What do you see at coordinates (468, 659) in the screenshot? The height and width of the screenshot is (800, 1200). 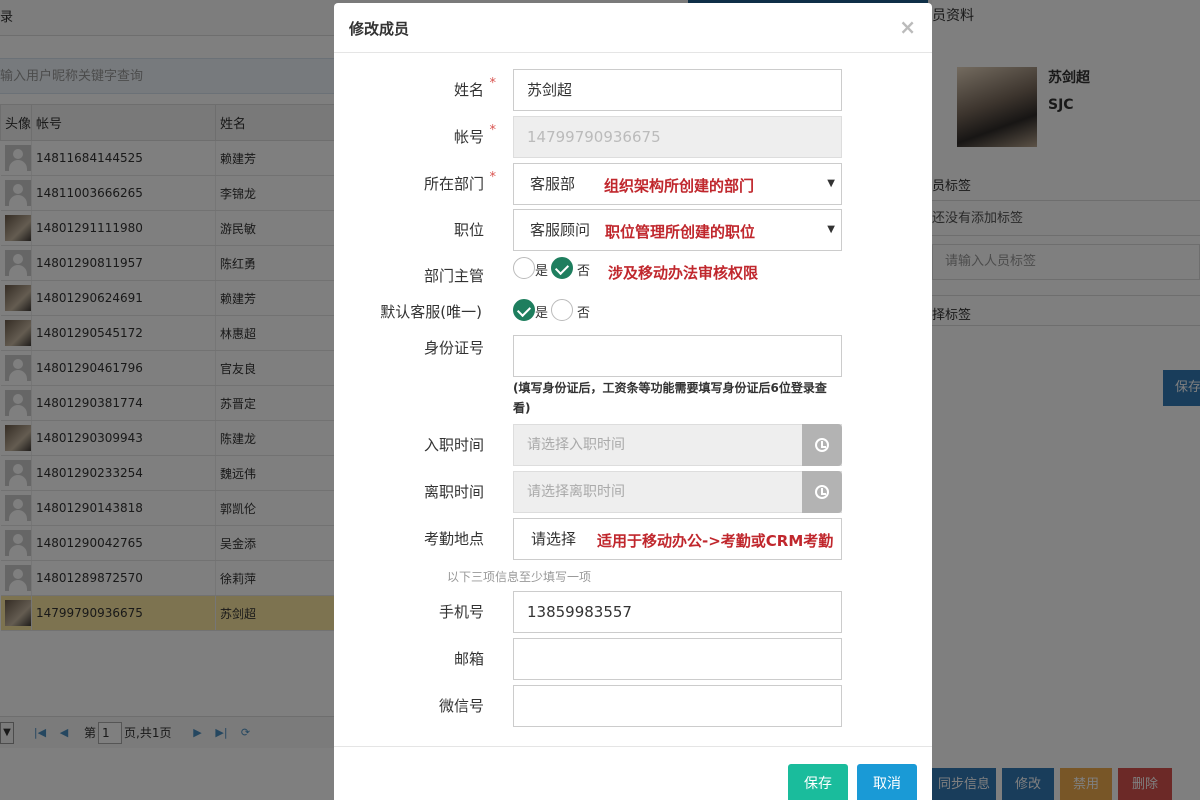 I see `email-label: 邮箱` at bounding box center [468, 659].